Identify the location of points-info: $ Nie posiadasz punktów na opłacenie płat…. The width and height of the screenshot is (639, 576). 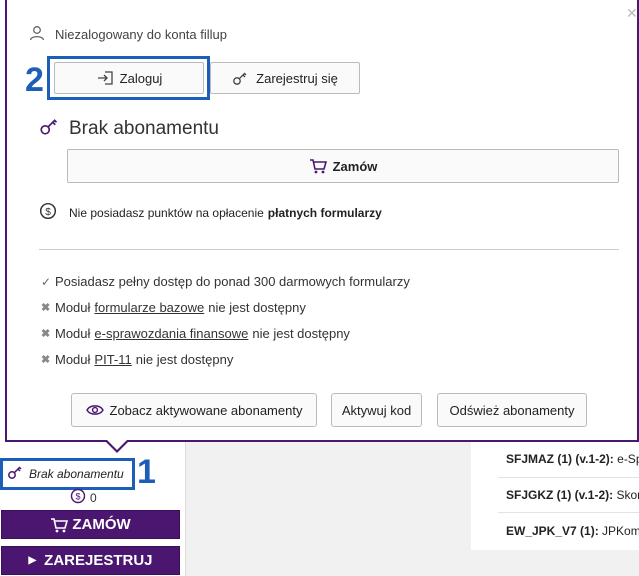
(210, 212).